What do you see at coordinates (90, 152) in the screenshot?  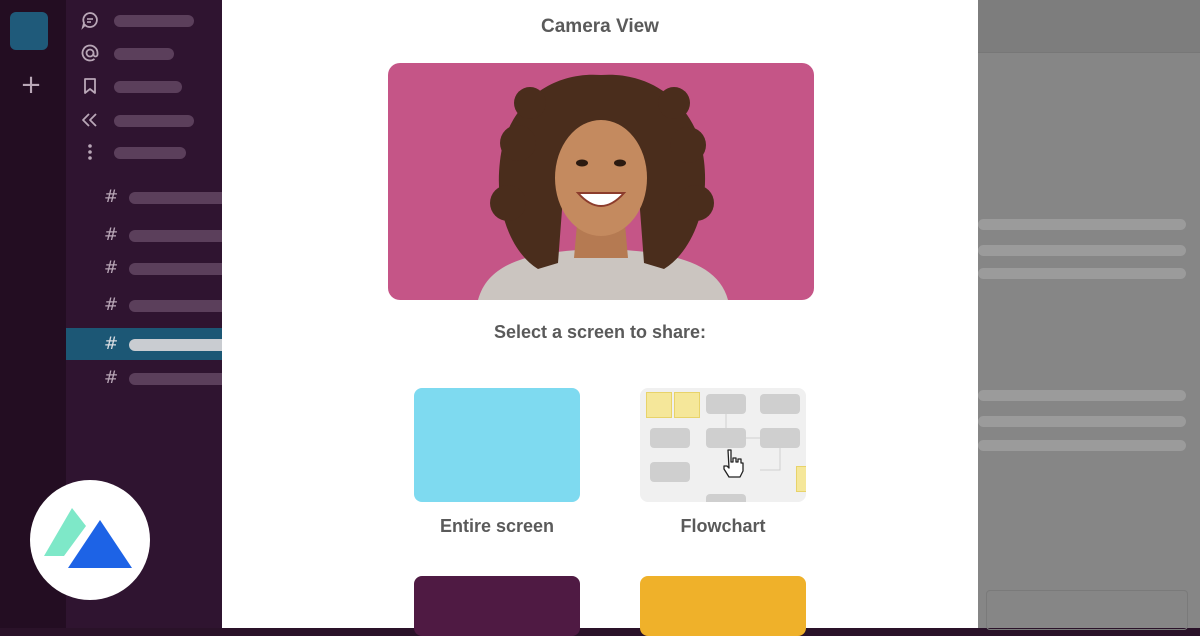 I see `more-icon` at bounding box center [90, 152].